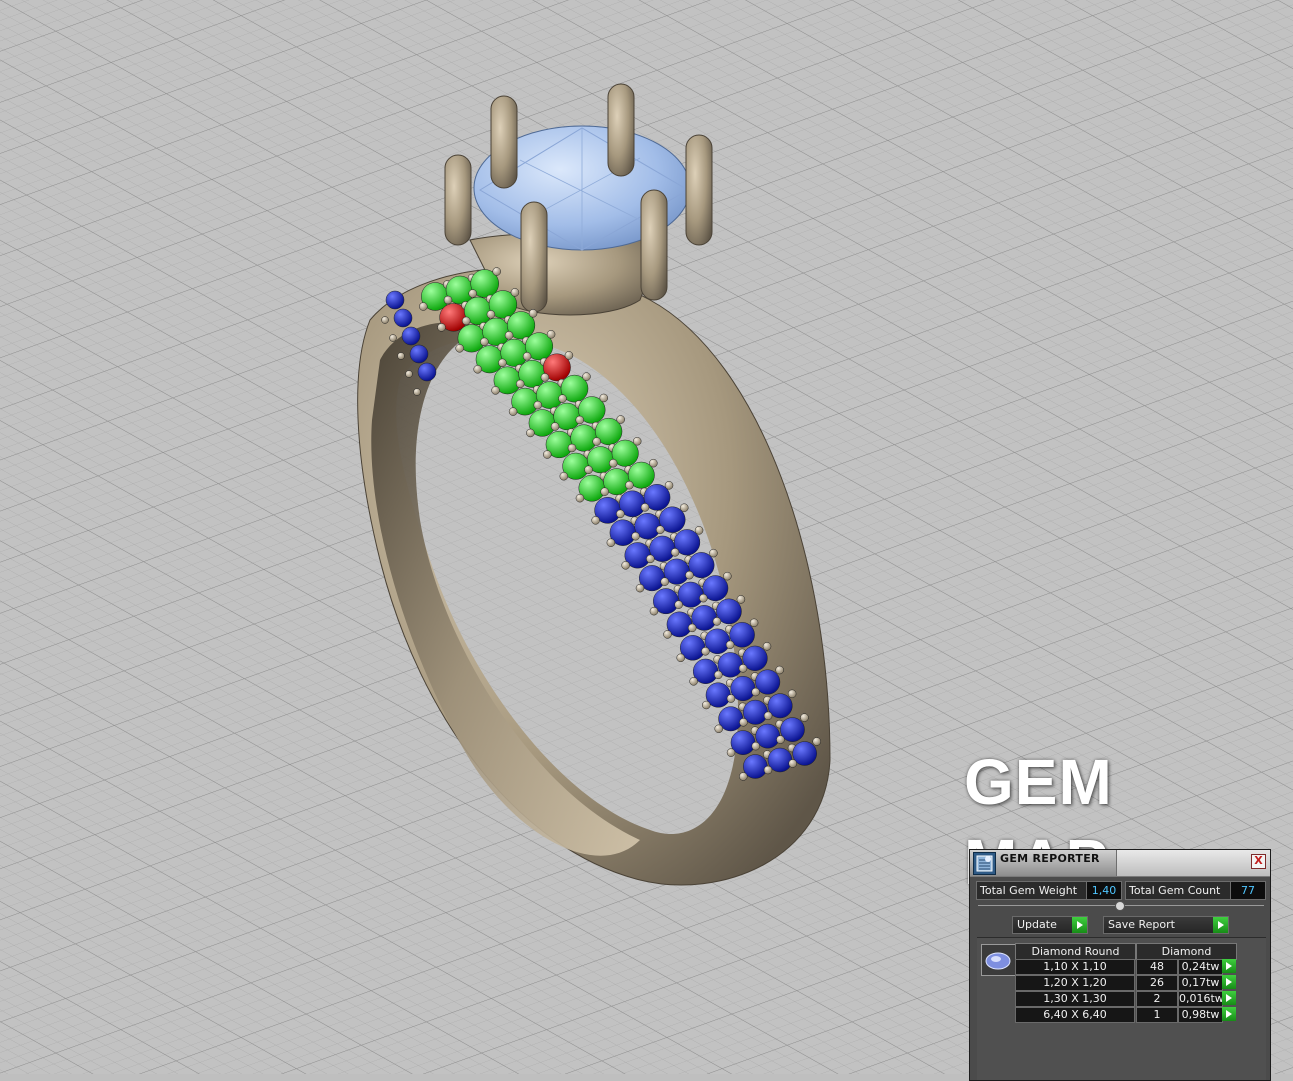 This screenshot has width=1293, height=1081. What do you see at coordinates (1120, 906) in the screenshot?
I see `slider-knob` at bounding box center [1120, 906].